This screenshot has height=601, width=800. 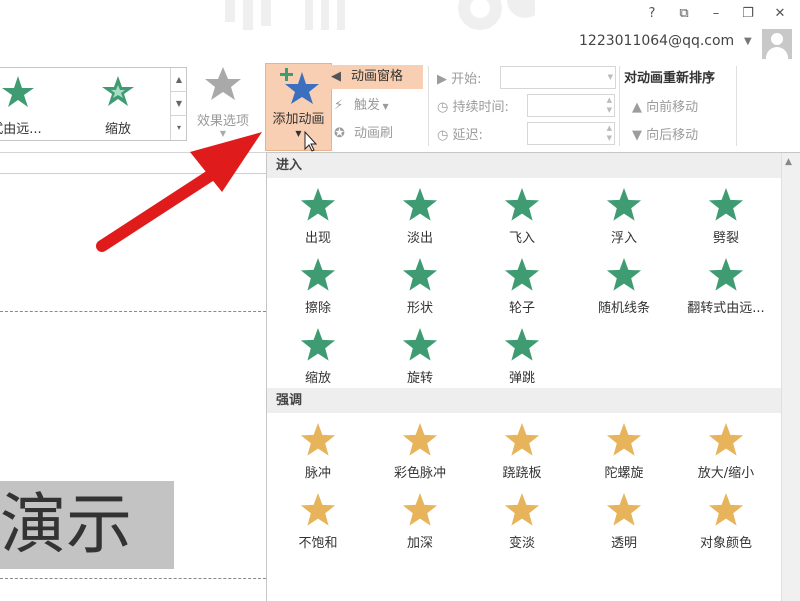 I want to click on effect-label: 透明, so click(x=623, y=543).